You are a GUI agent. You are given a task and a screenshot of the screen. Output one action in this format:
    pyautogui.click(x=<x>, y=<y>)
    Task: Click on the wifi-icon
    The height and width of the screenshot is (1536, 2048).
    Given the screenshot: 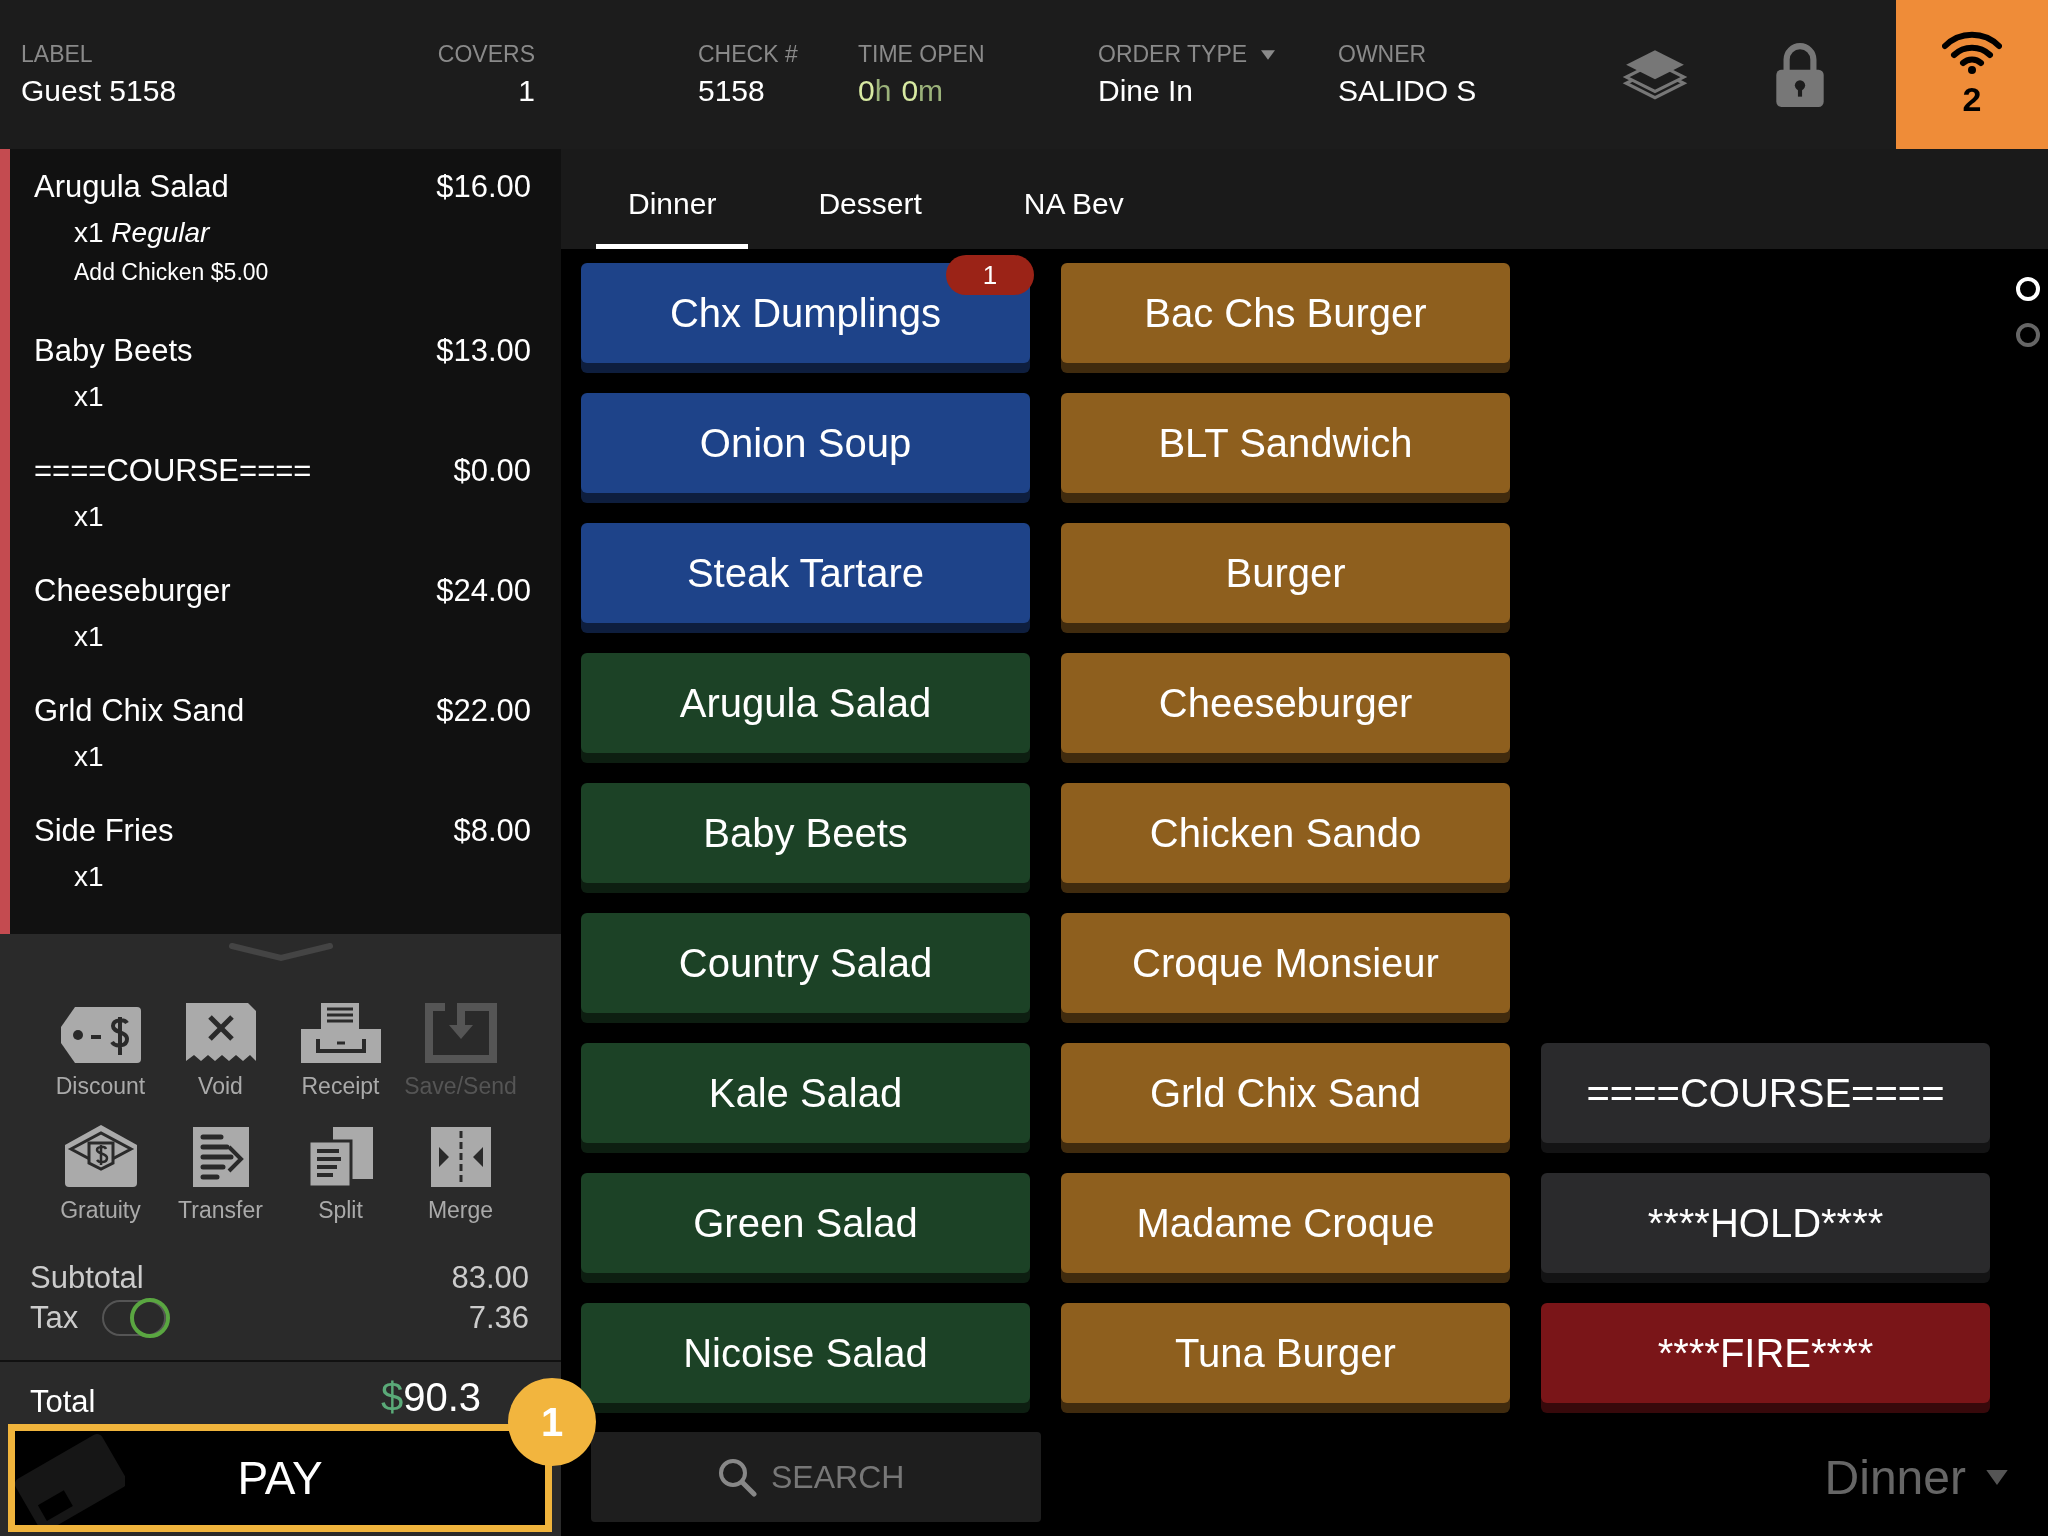 What is the action you would take?
    pyautogui.click(x=1972, y=52)
    